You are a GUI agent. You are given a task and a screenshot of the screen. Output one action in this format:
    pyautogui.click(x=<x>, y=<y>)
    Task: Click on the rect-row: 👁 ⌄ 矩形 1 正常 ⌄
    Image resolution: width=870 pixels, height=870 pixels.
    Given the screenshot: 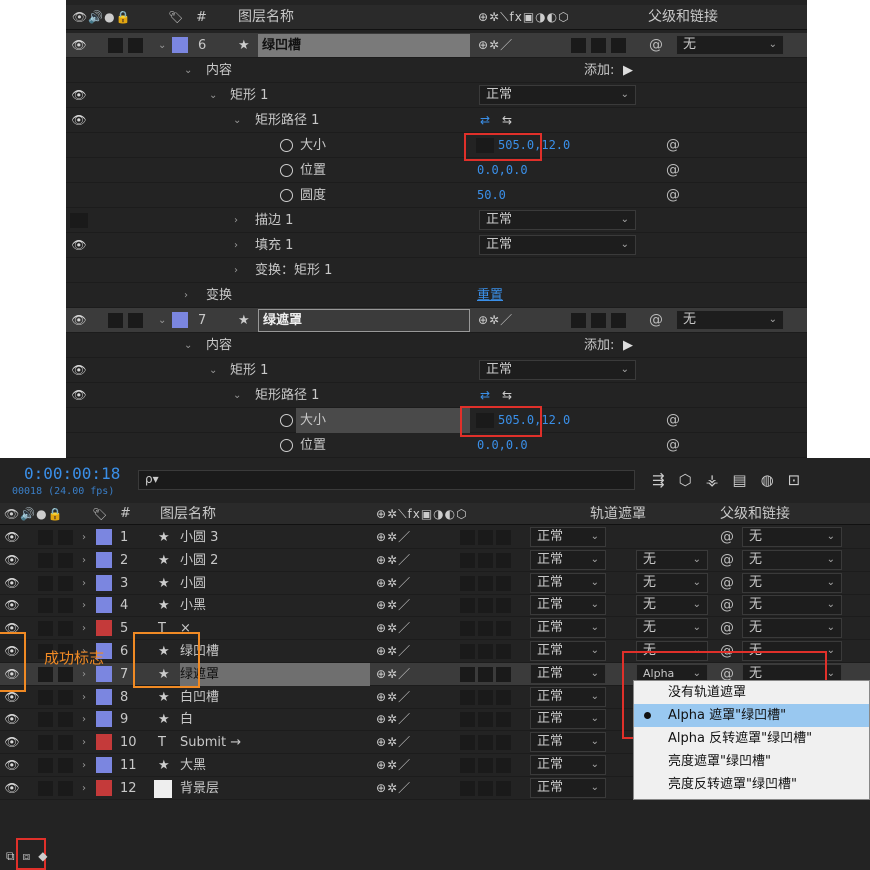 What is the action you would take?
    pyautogui.click(x=436, y=95)
    